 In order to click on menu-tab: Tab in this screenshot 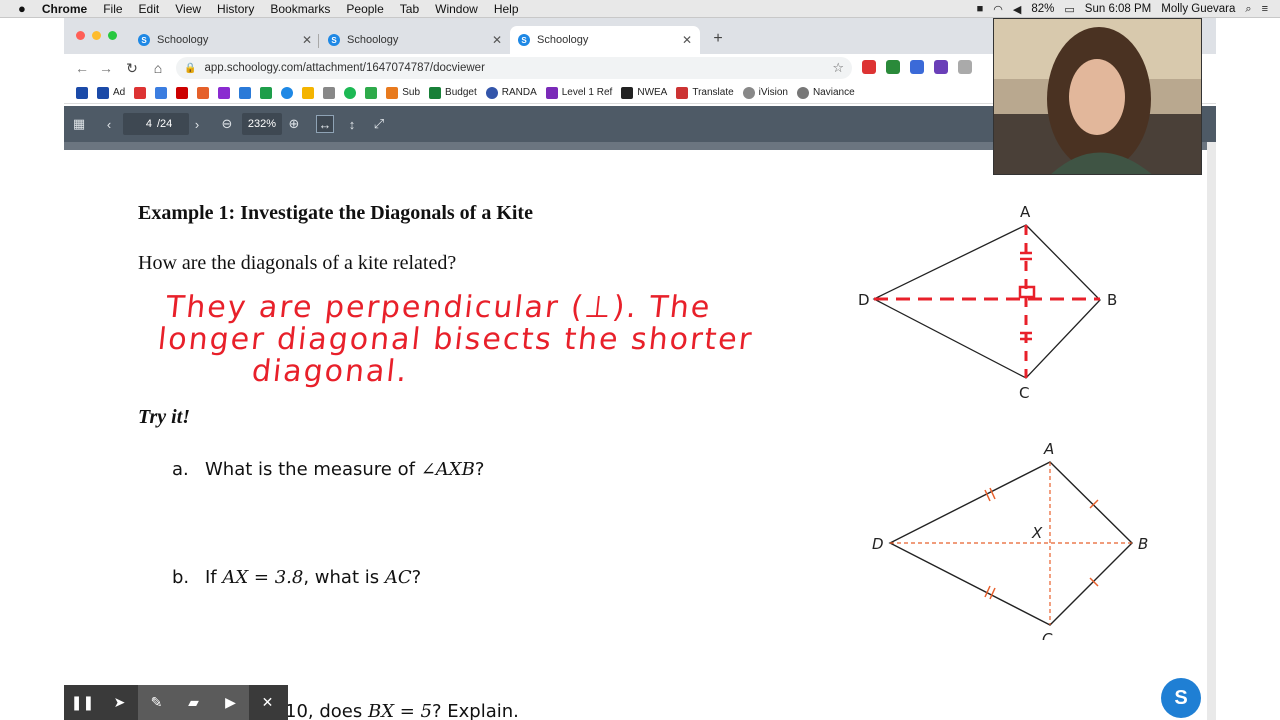, I will do `click(409, 9)`.